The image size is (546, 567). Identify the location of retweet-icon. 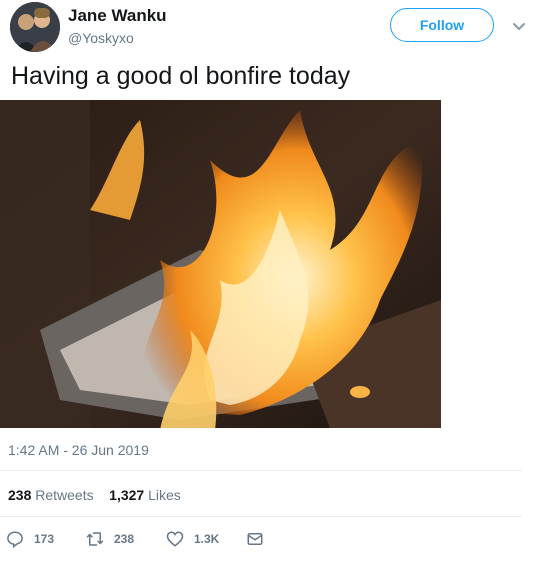
(95, 539).